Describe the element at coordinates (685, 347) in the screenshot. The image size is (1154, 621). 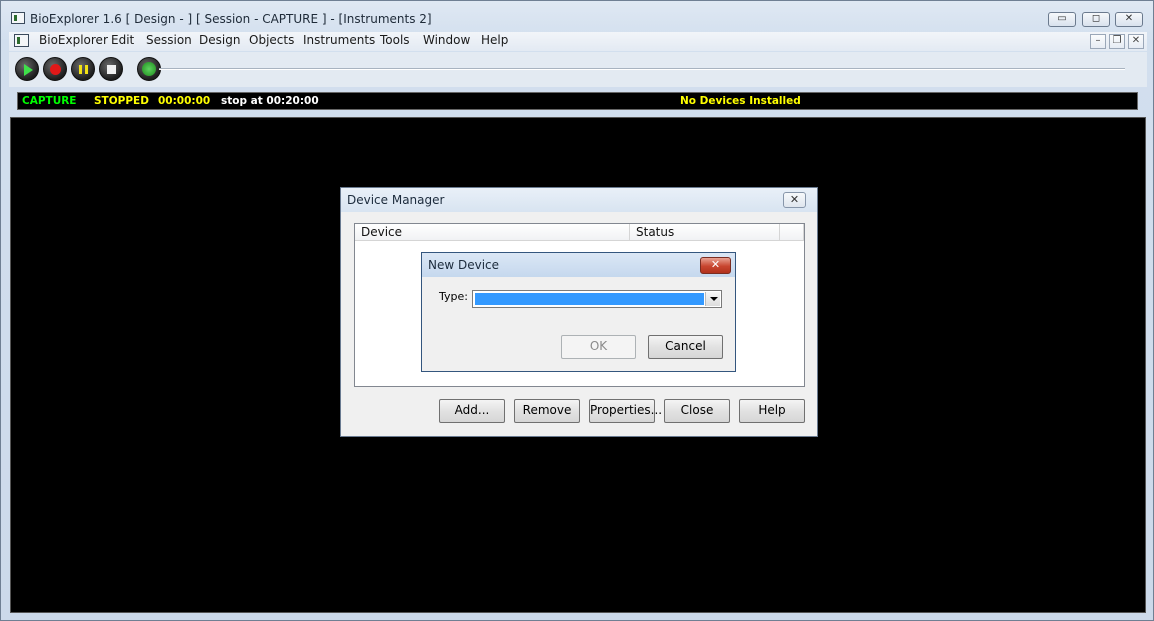
I see `cancel-button: Cancel` at that location.